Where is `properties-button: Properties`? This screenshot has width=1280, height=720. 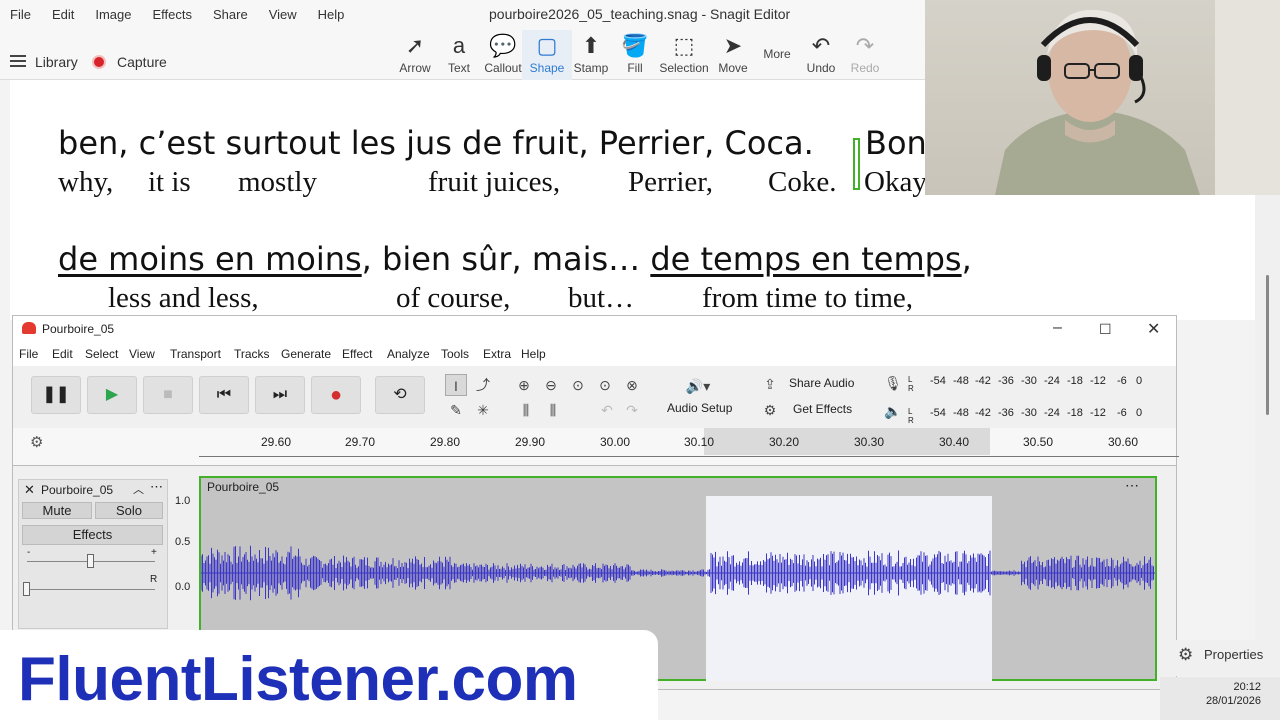 properties-button: Properties is located at coordinates (1233, 654).